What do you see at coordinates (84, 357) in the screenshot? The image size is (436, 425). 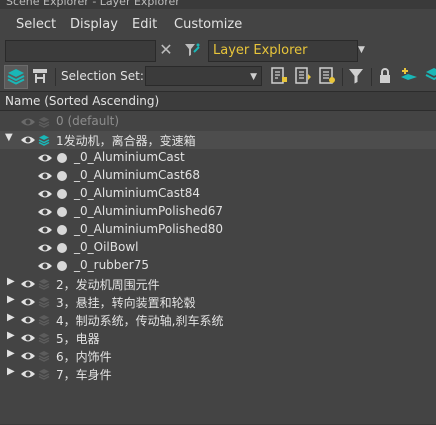 I see `layer-name: 6，内饰件` at bounding box center [84, 357].